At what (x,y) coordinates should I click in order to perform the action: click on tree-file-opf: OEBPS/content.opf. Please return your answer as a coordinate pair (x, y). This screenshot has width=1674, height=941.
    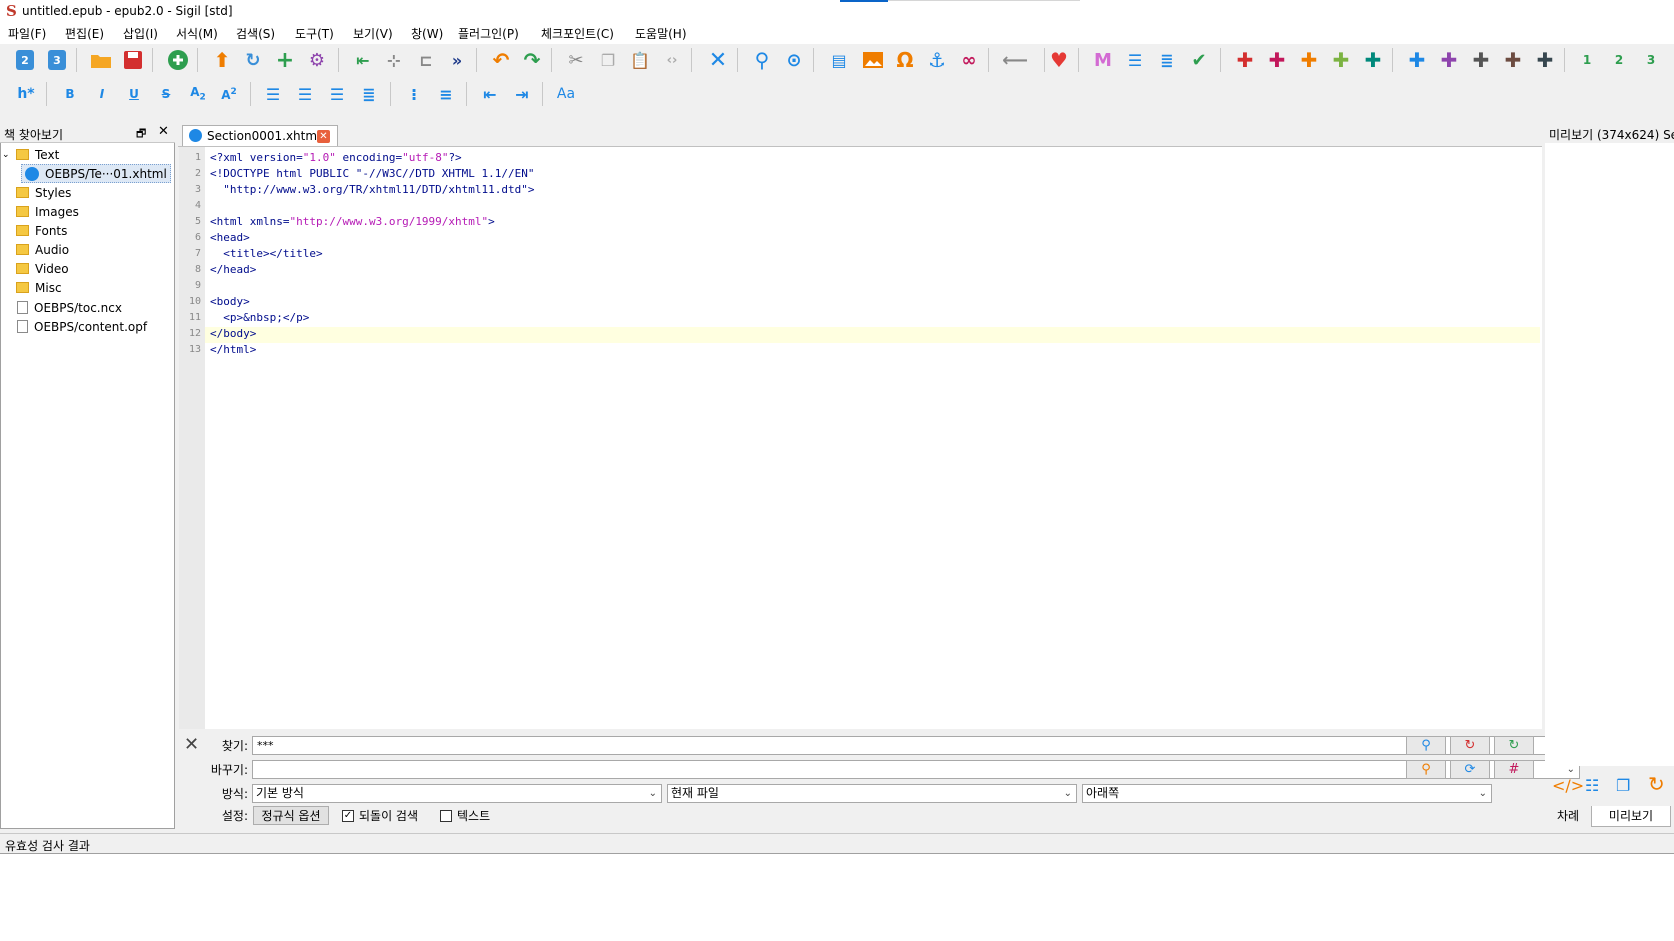
    Looking at the image, I should click on (82, 326).